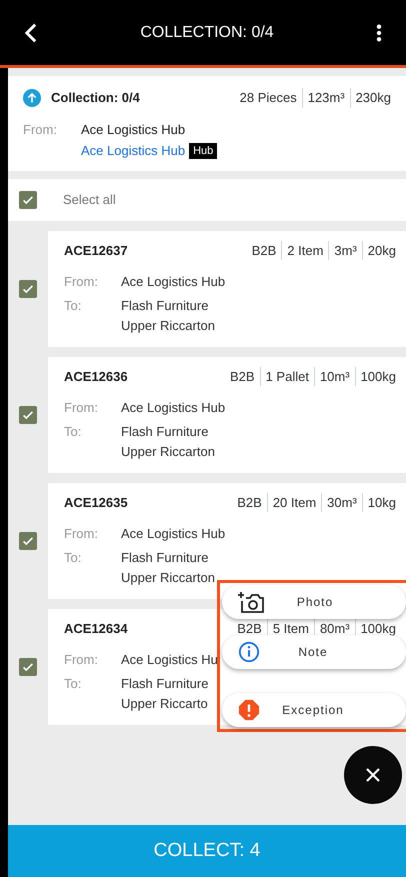 The height and width of the screenshot is (877, 406). Describe the element at coordinates (345, 250) in the screenshot. I see `stat-text: 3m³` at that location.